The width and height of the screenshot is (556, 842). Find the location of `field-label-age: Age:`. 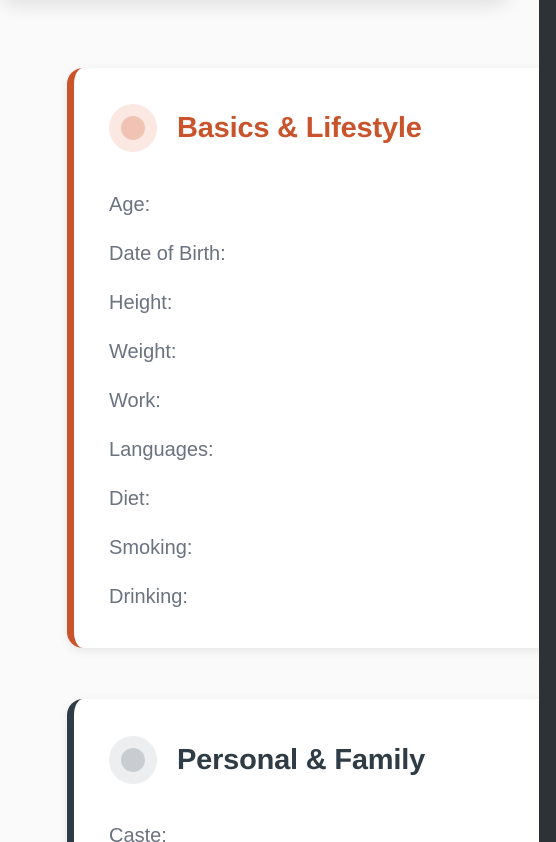

field-label-age: Age: is located at coordinates (130, 205).